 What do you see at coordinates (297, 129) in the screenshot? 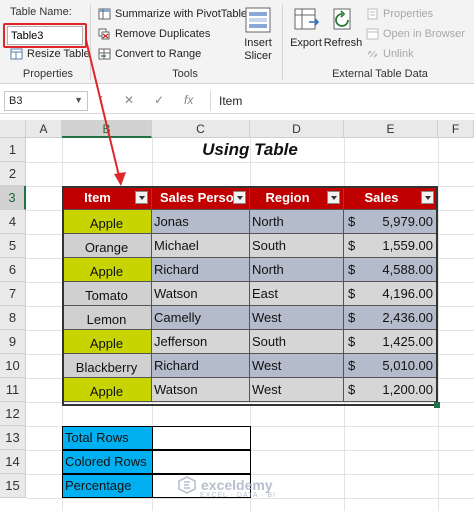
I see `column-header-d: D` at bounding box center [297, 129].